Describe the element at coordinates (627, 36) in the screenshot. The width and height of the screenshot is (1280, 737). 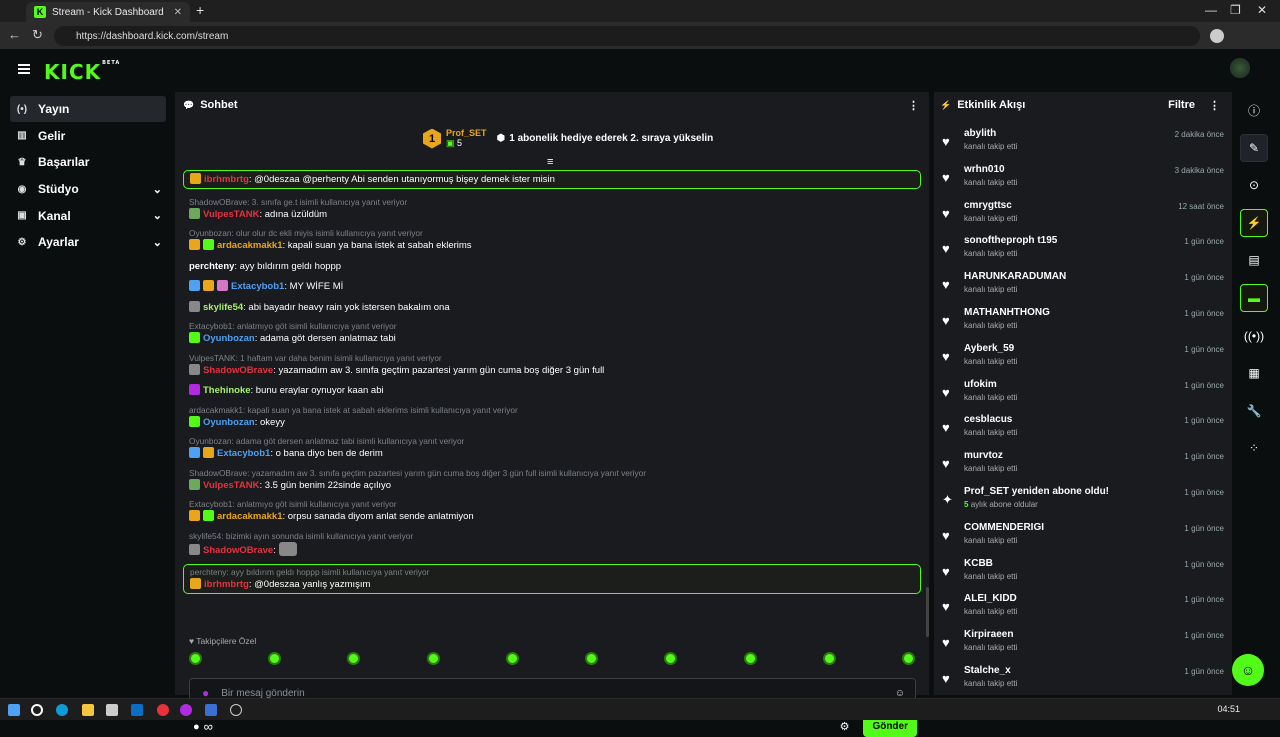
I see `url-field: https://dashboard.kick.com/stream` at that location.